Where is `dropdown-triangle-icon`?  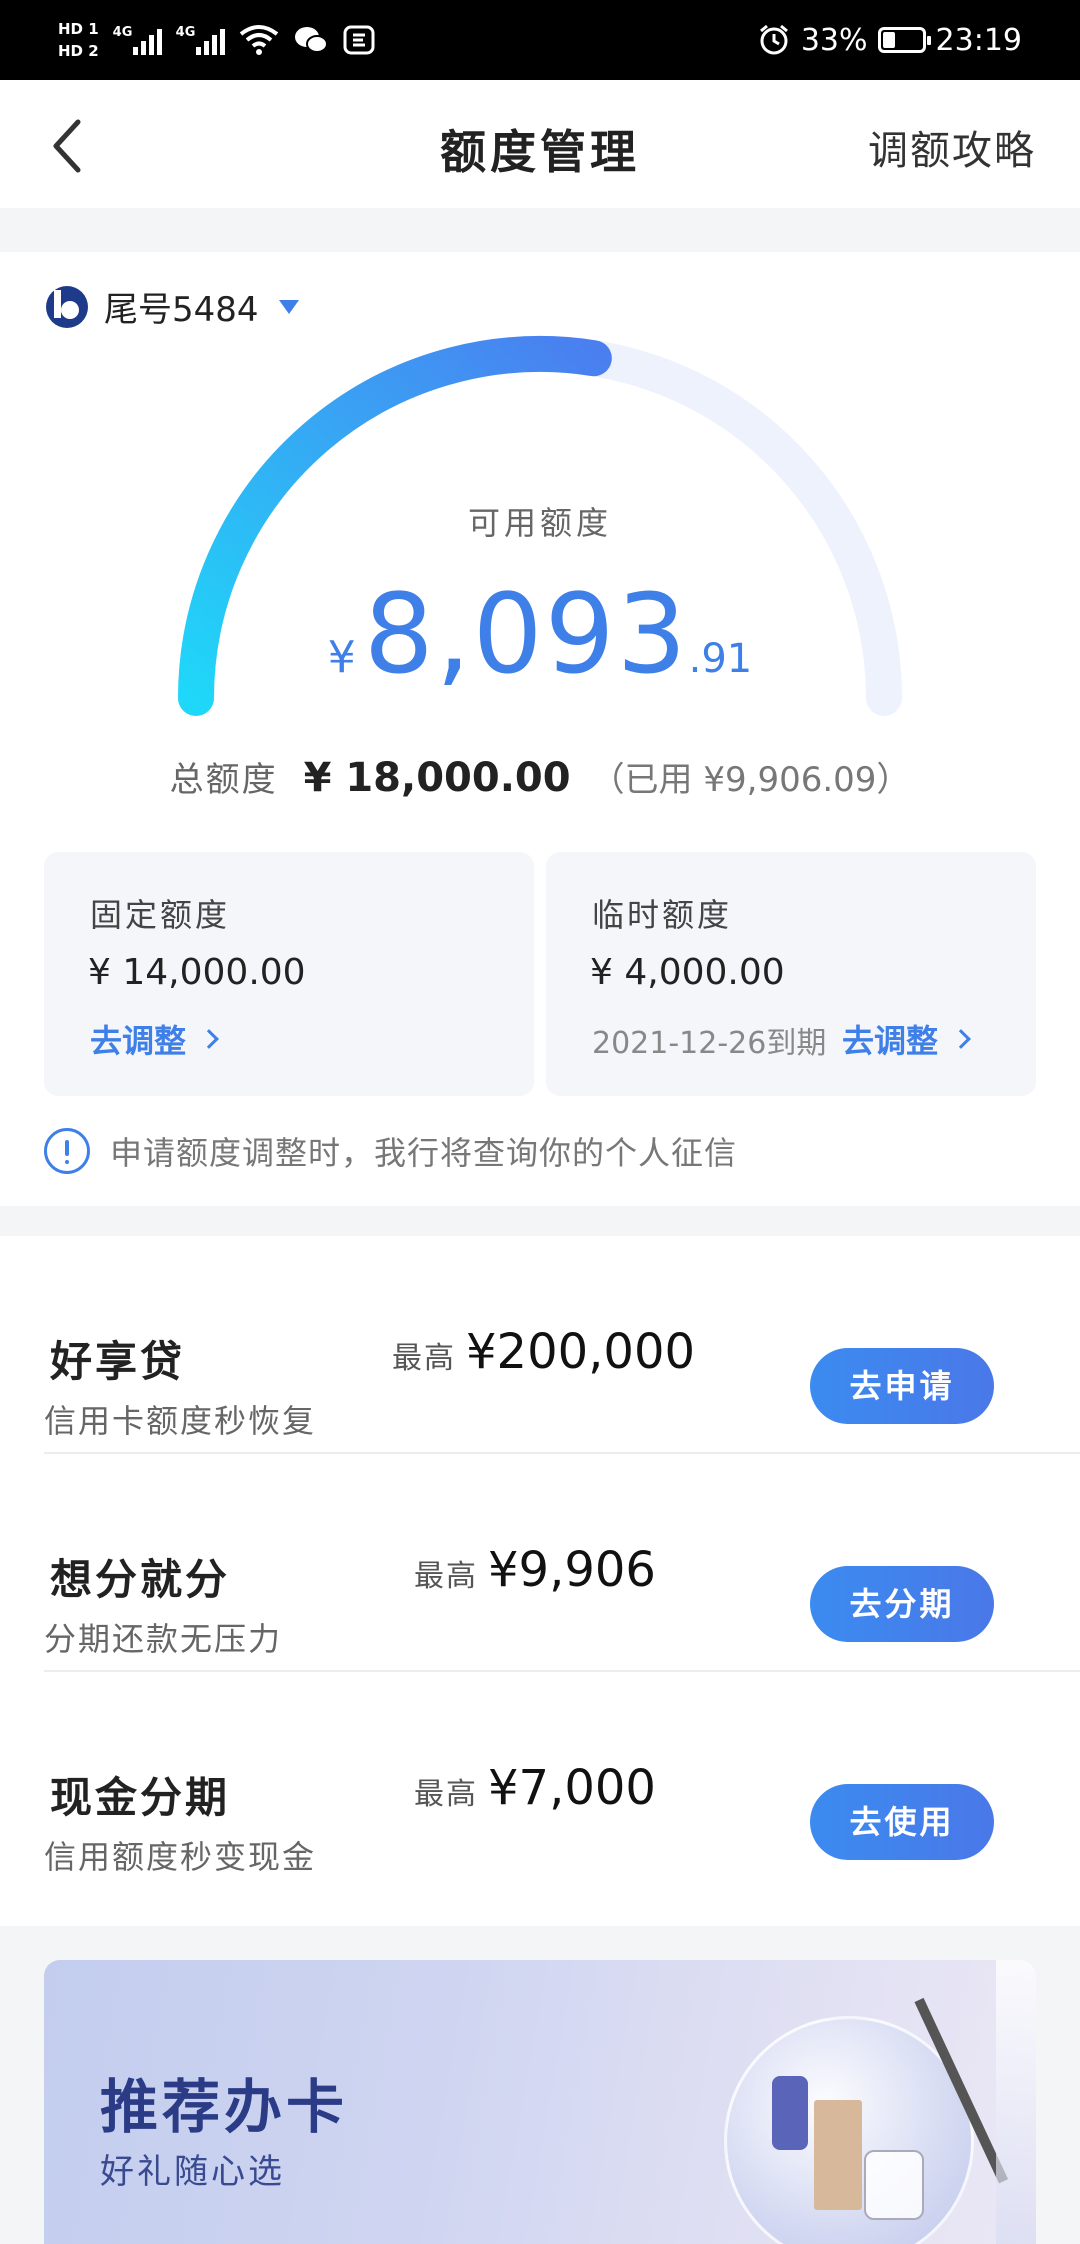 dropdown-triangle-icon is located at coordinates (288, 306).